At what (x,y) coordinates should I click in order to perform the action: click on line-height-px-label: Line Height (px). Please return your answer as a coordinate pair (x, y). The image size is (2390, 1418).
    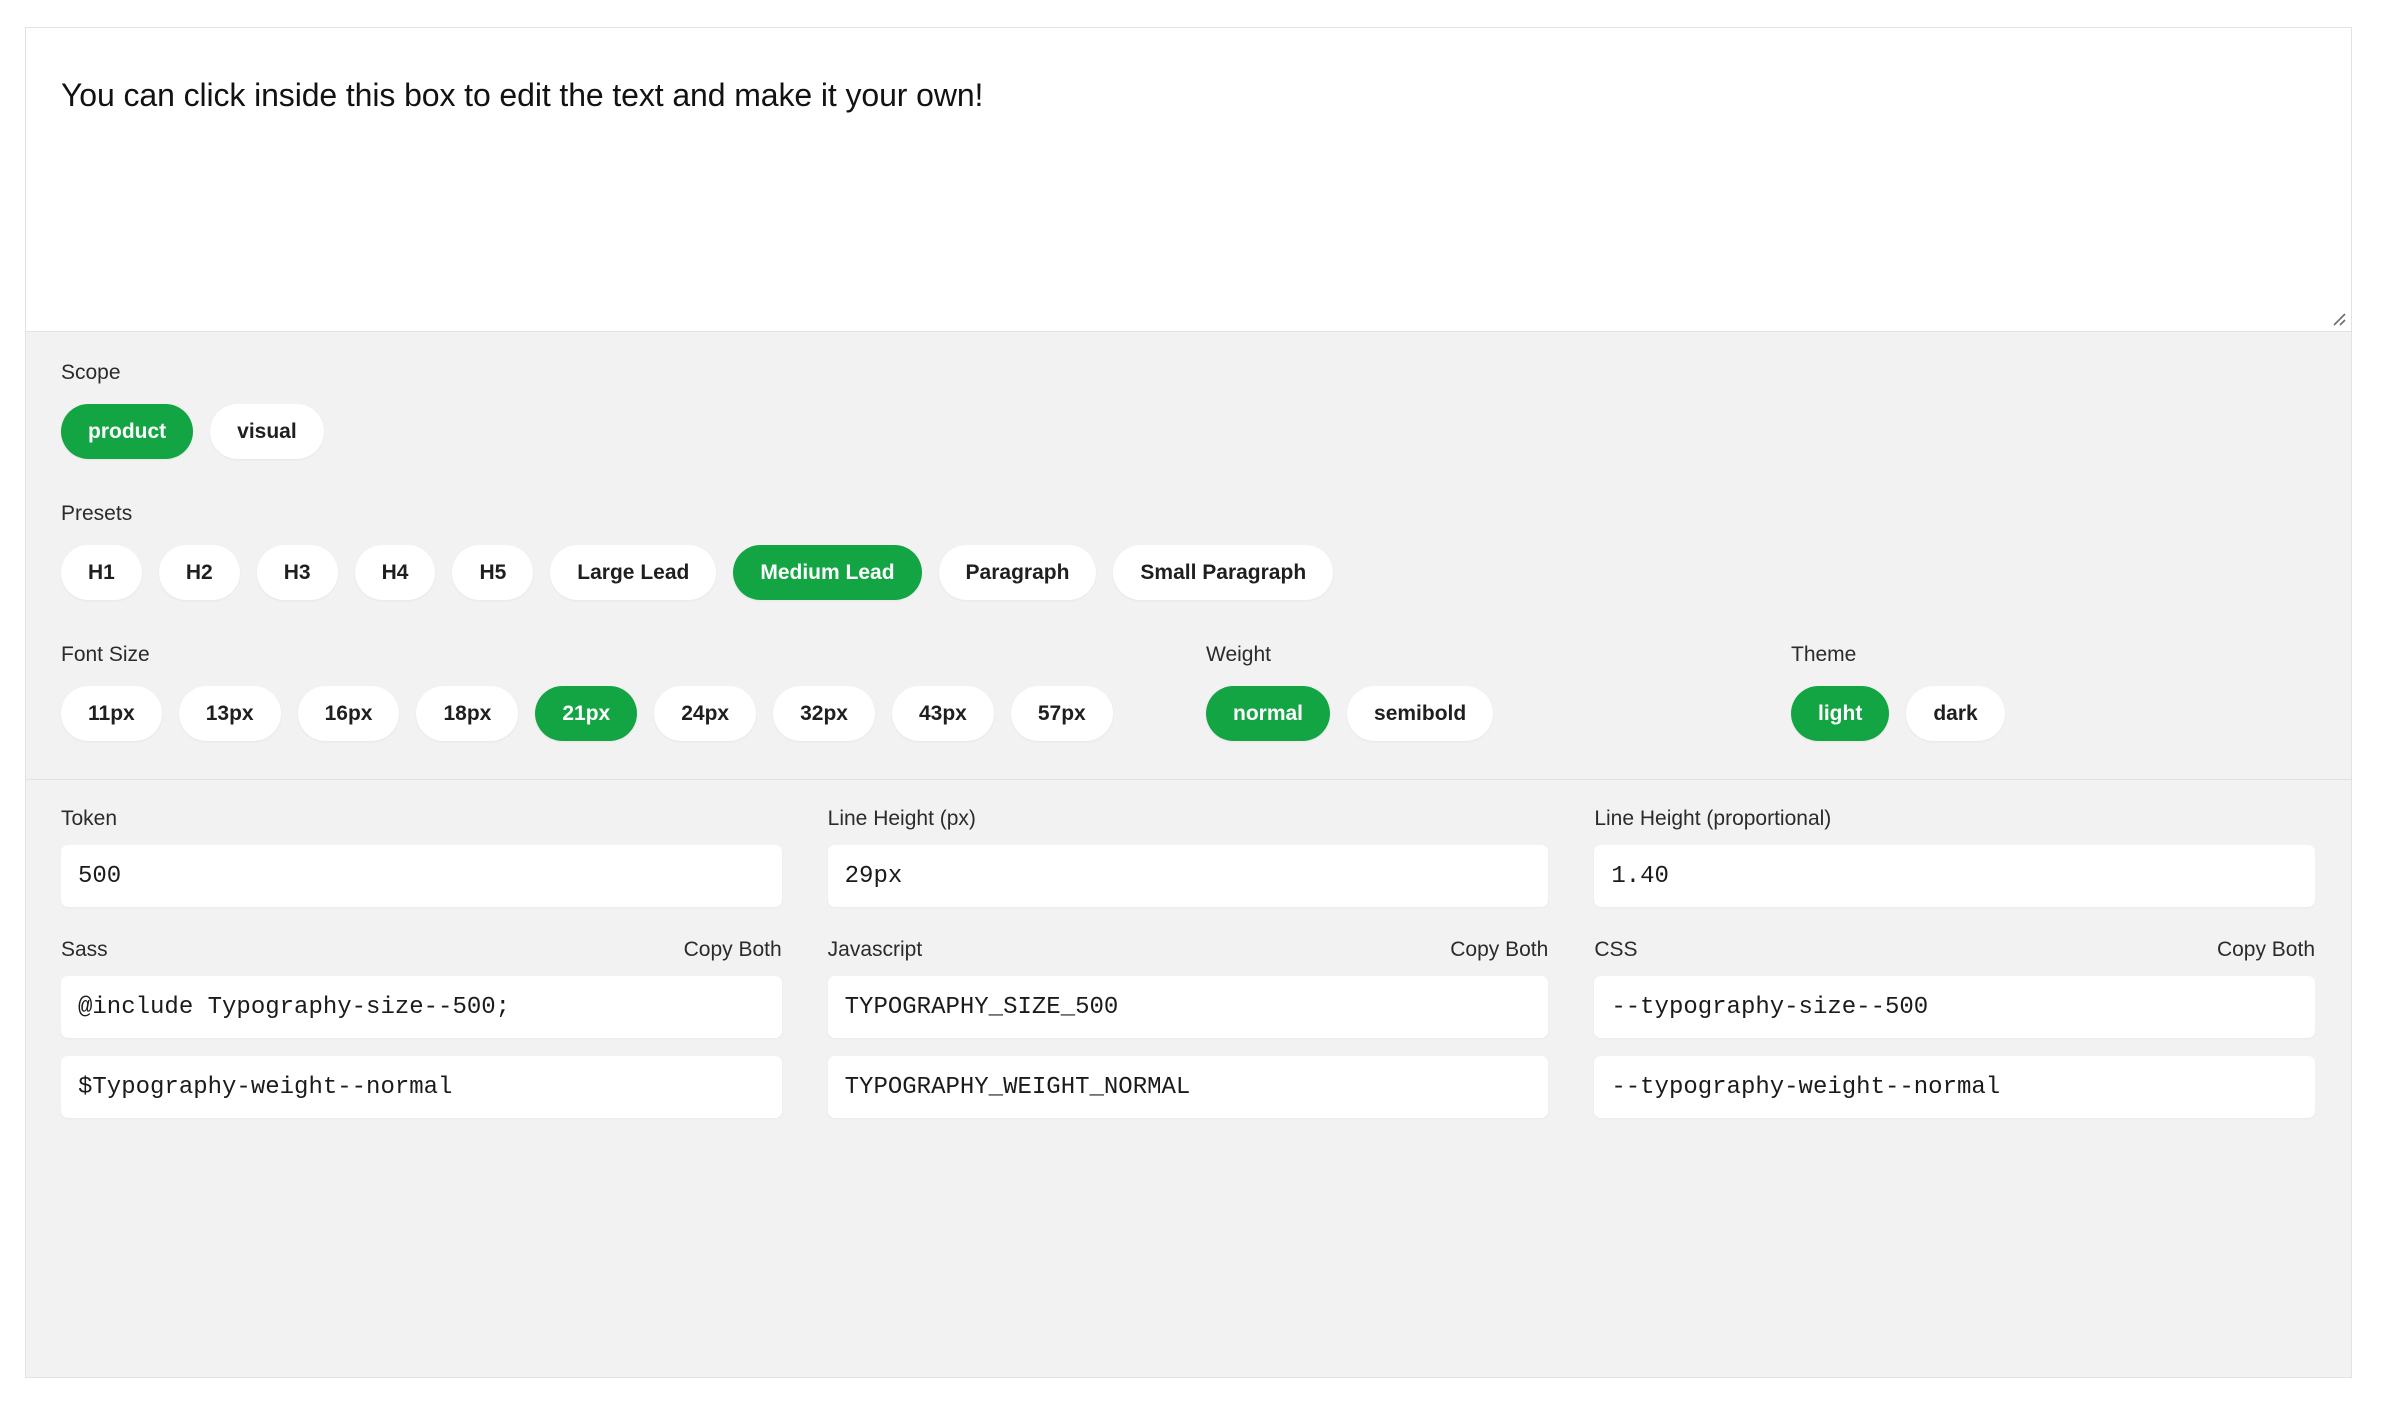
    Looking at the image, I should click on (901, 818).